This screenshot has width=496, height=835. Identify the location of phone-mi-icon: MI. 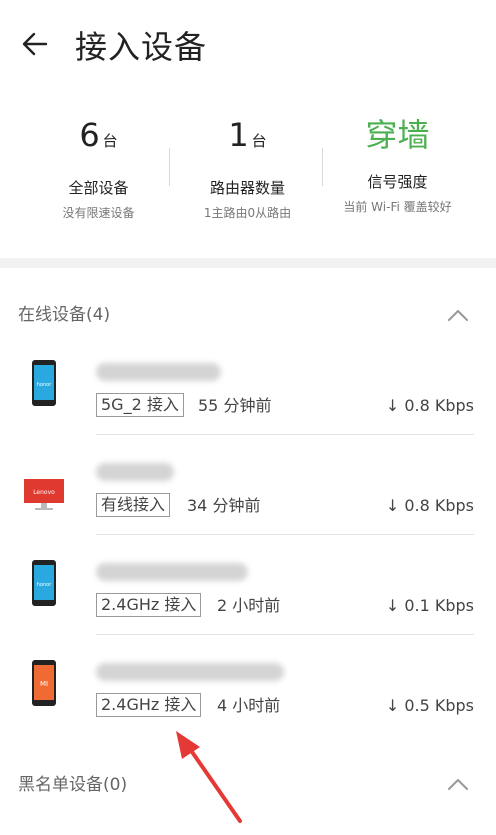
(44, 683).